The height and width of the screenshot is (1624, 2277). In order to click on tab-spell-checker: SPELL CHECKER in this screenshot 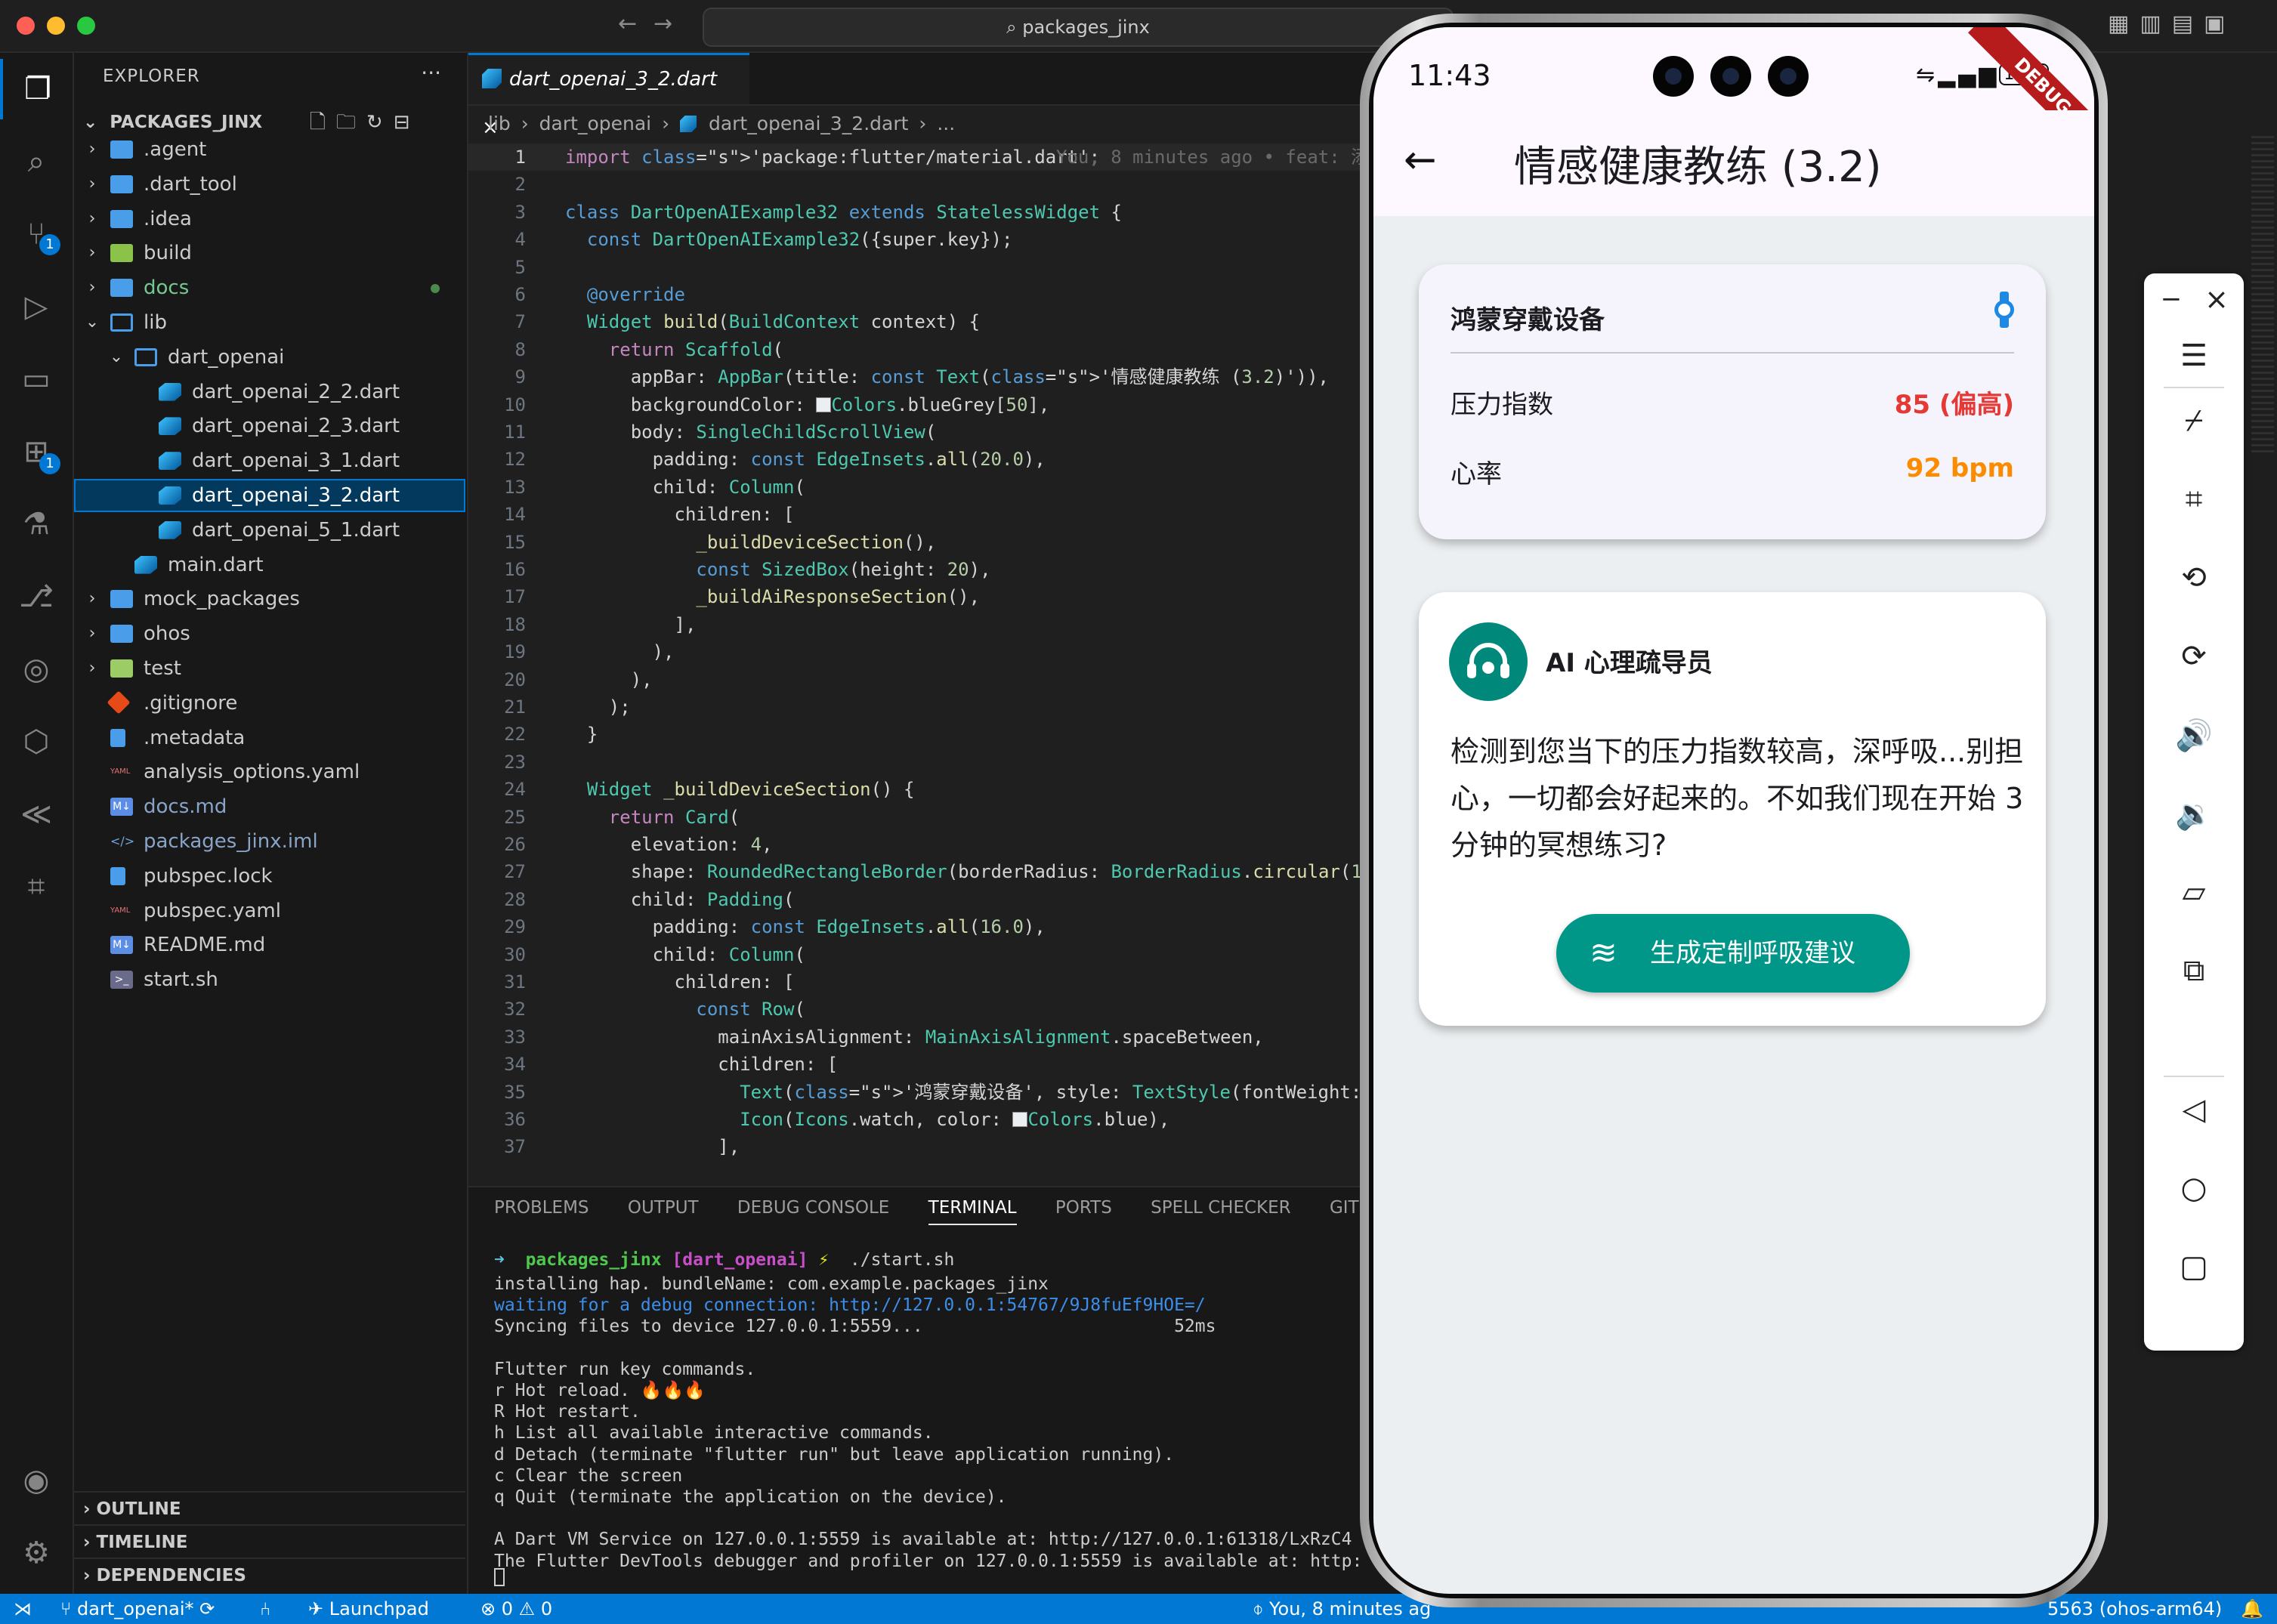, I will do `click(1220, 1208)`.